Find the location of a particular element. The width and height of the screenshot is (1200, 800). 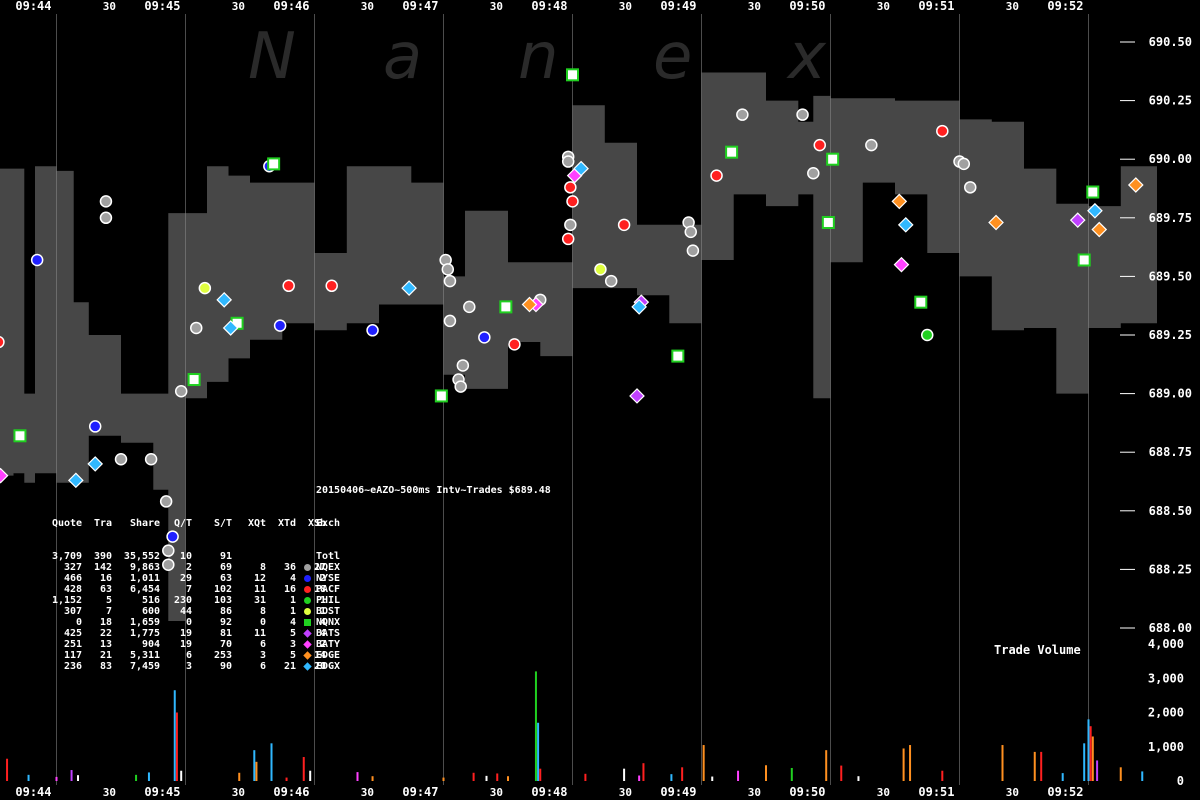

stats-cell-share: 904 is located at coordinates (151, 644).